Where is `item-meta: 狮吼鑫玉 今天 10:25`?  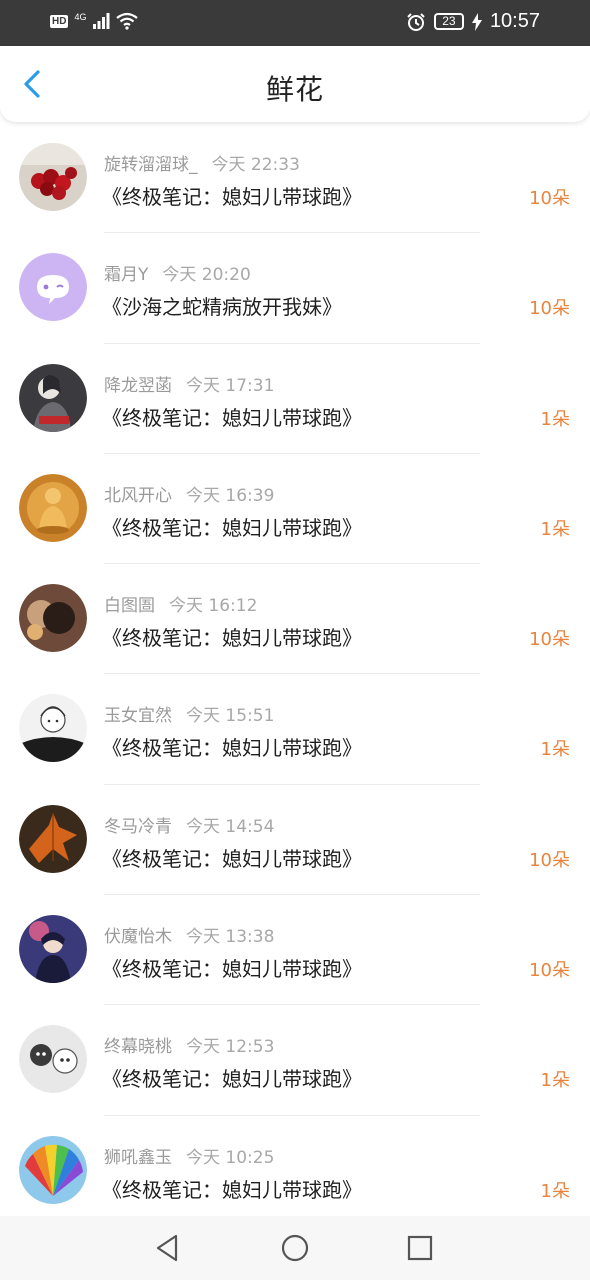
item-meta: 狮吼鑫玉 今天 10:25 is located at coordinates (189, 1155).